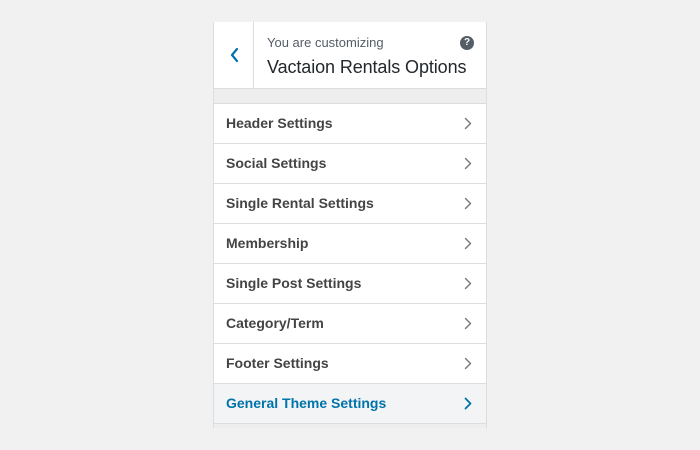 The image size is (700, 450). Describe the element at coordinates (294, 283) in the screenshot. I see `section-label: Single Post Settings` at that location.